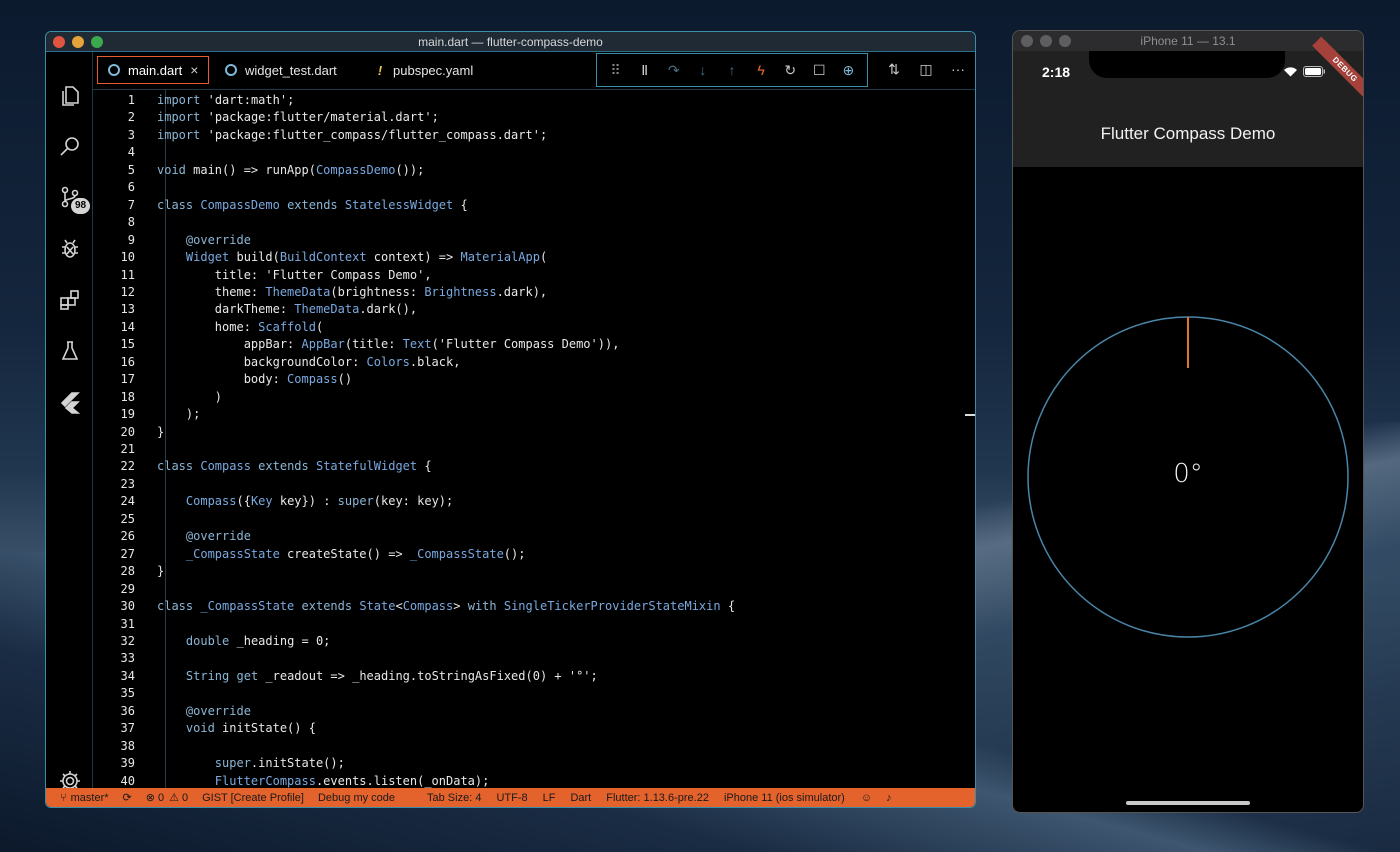 The image size is (1400, 852). What do you see at coordinates (645, 70) in the screenshot?
I see `pause-icon: Ⅱ` at bounding box center [645, 70].